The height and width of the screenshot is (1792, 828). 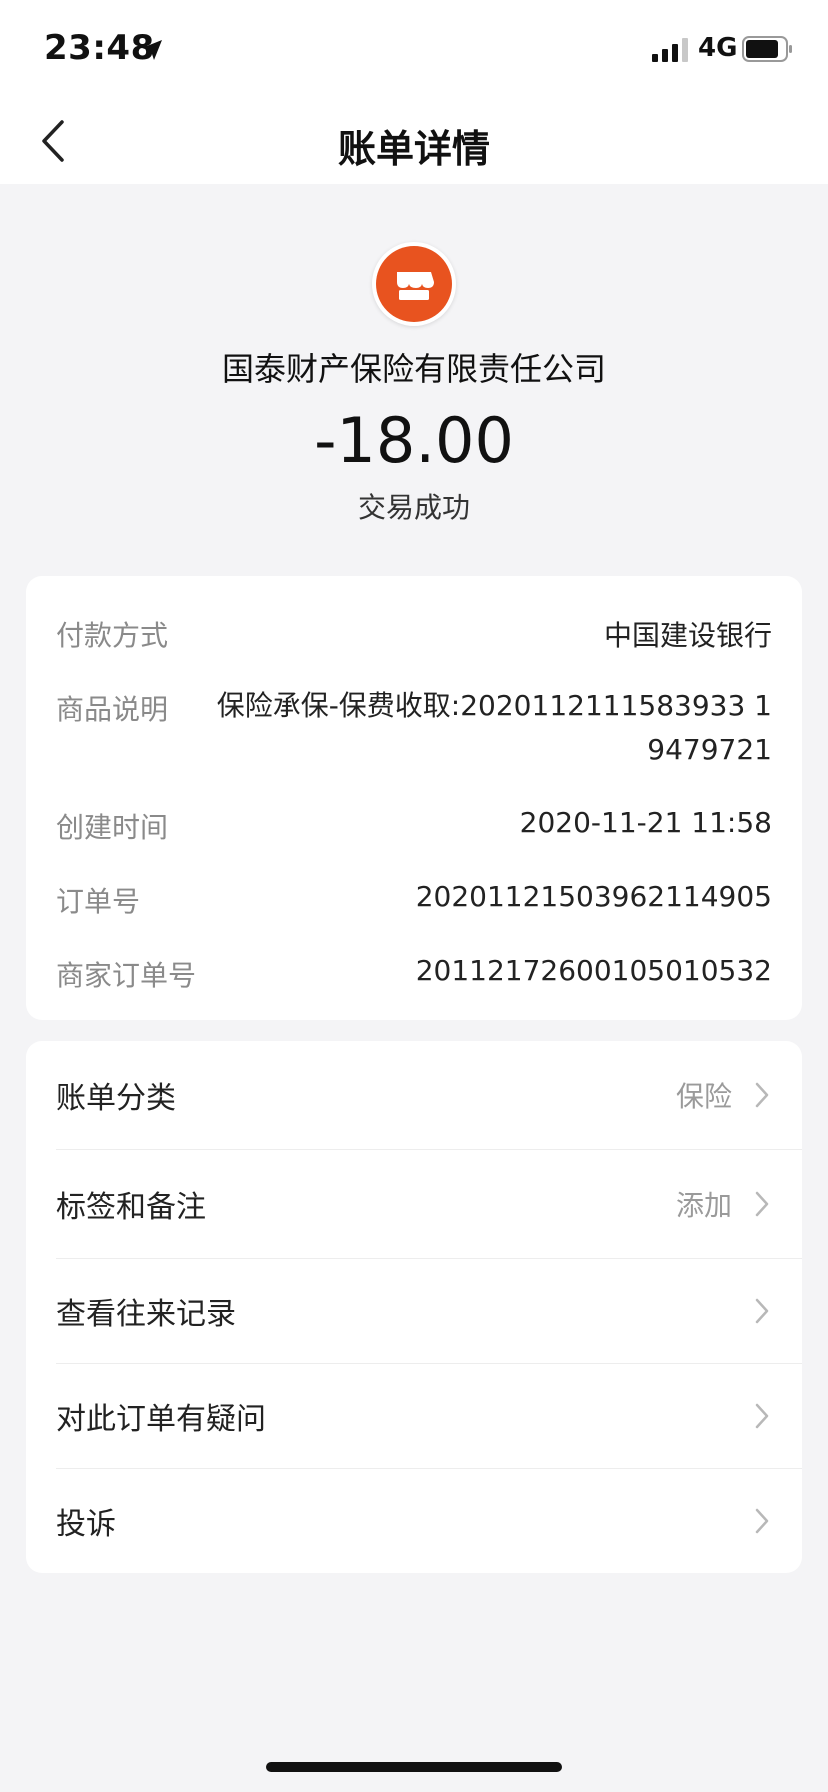 What do you see at coordinates (687, 635) in the screenshot?
I see `detail-value: 中国建设银行` at bounding box center [687, 635].